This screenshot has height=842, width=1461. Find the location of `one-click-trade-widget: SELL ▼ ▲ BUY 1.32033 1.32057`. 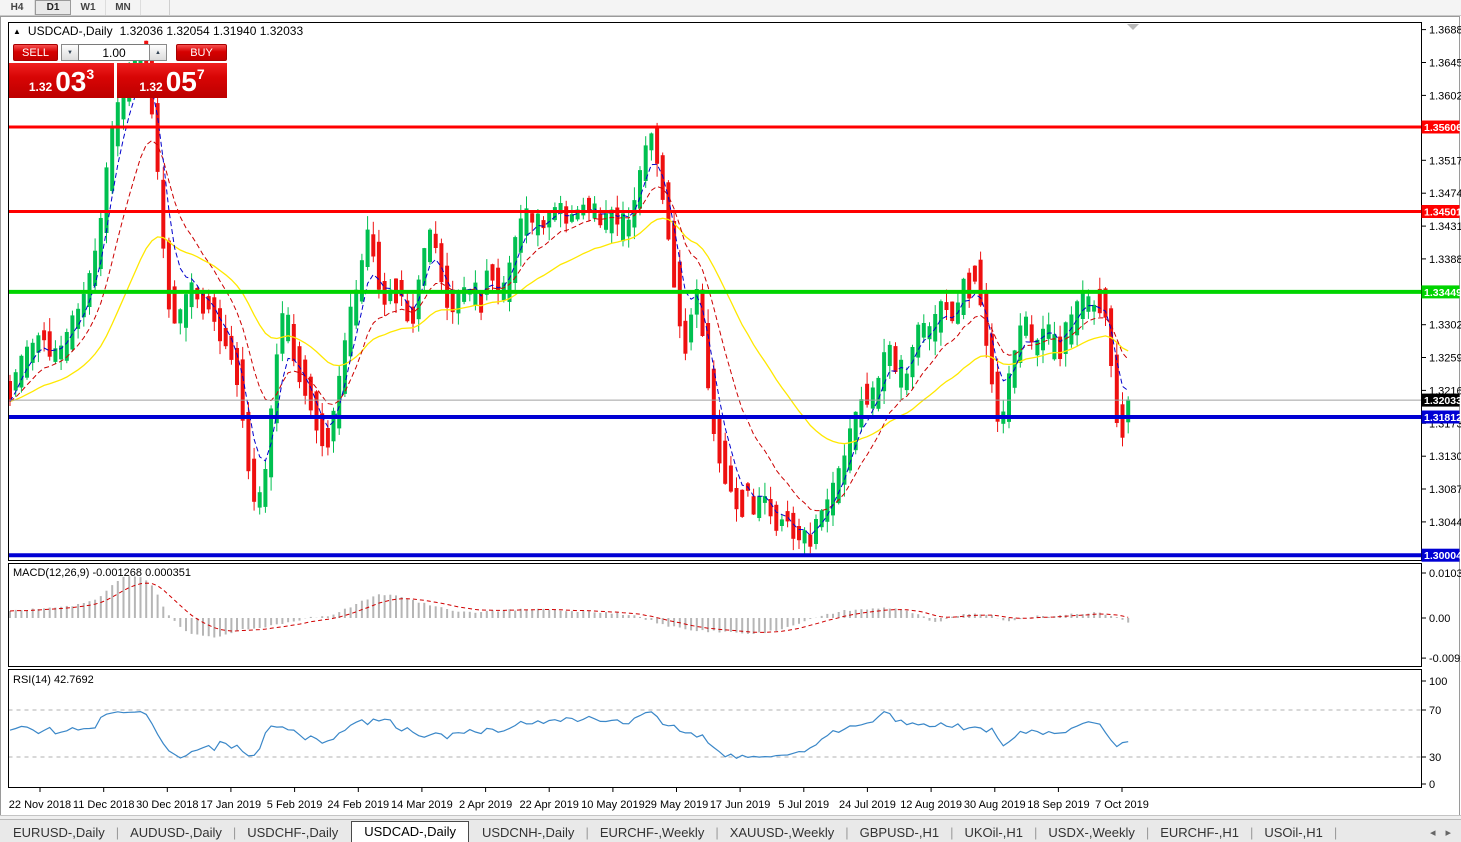

one-click-trade-widget: SELL ▼ ▲ BUY 1.32033 1.32057 is located at coordinates (118, 70).